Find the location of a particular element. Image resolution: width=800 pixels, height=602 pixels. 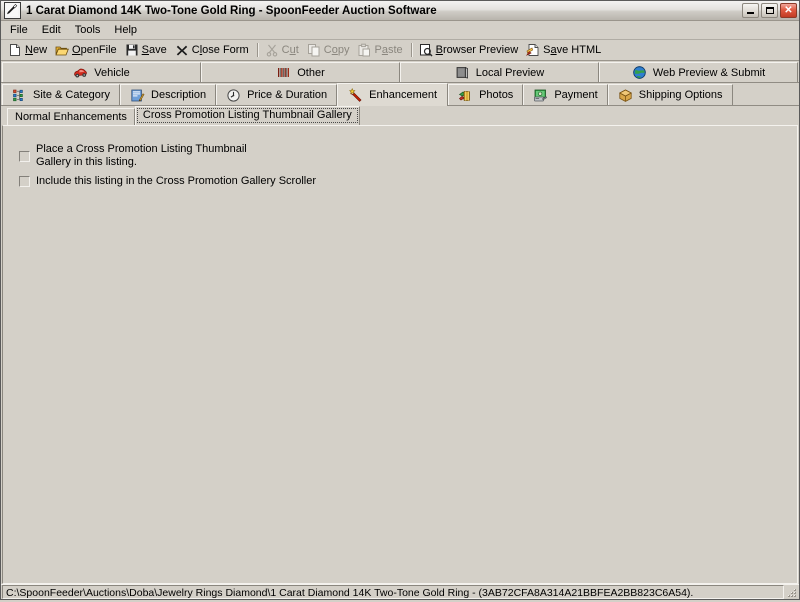

save-html-icon is located at coordinates (532, 50).